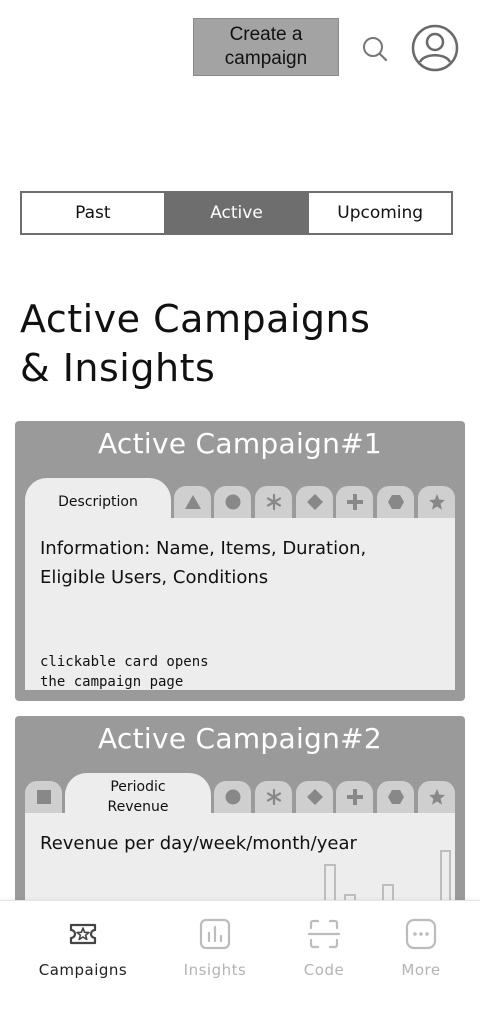  I want to click on nav-campaigns-label: Campaigns, so click(83, 970).